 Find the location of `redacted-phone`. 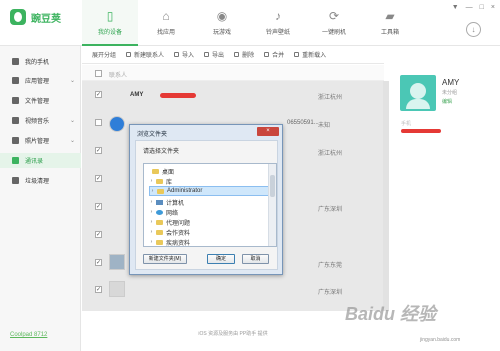

redacted-phone is located at coordinates (178, 95).